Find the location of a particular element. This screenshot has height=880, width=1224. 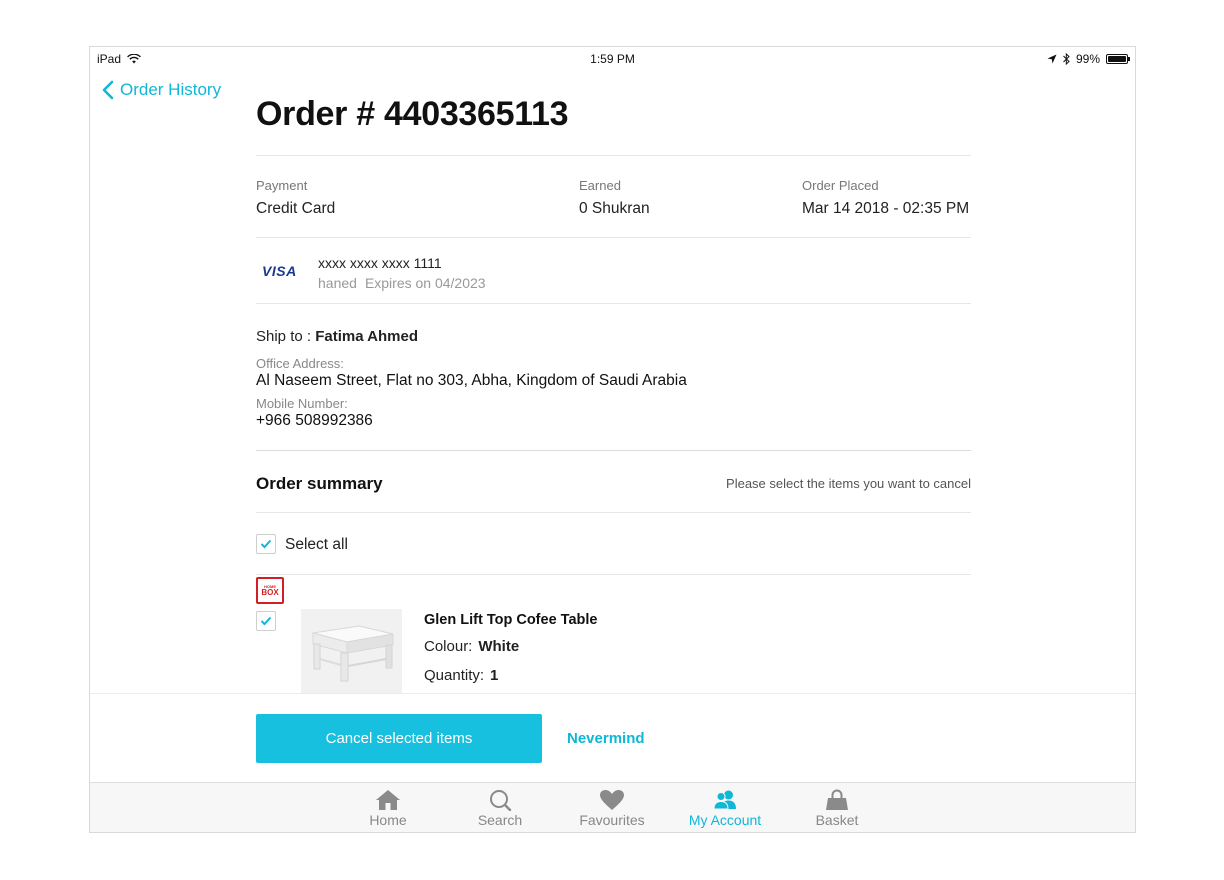

battery-percent: 99% is located at coordinates (1087, 59).